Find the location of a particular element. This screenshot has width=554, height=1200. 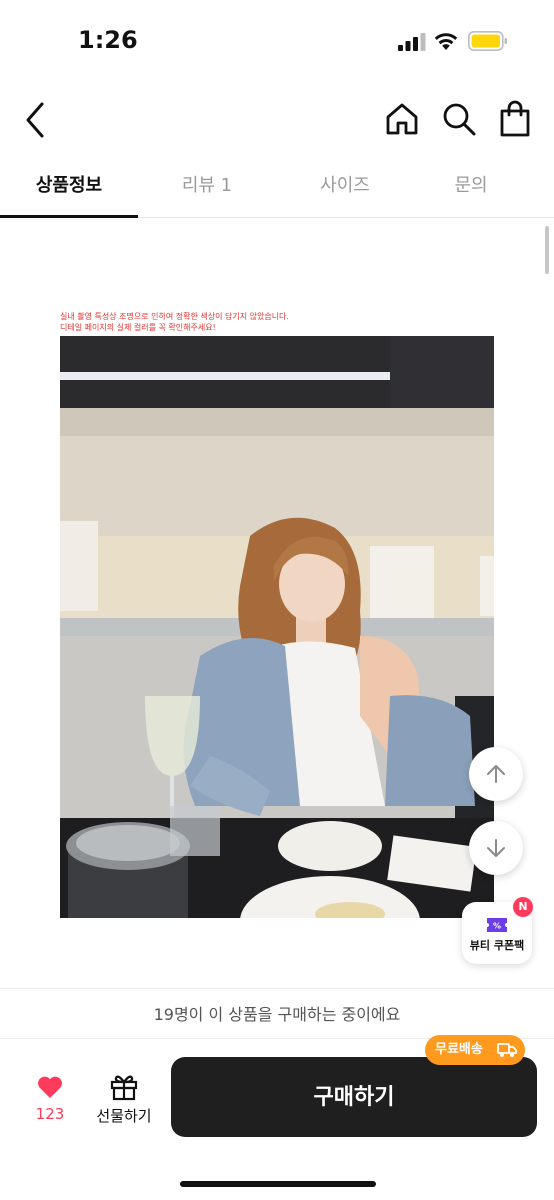

battery-icon is located at coordinates (487, 41).